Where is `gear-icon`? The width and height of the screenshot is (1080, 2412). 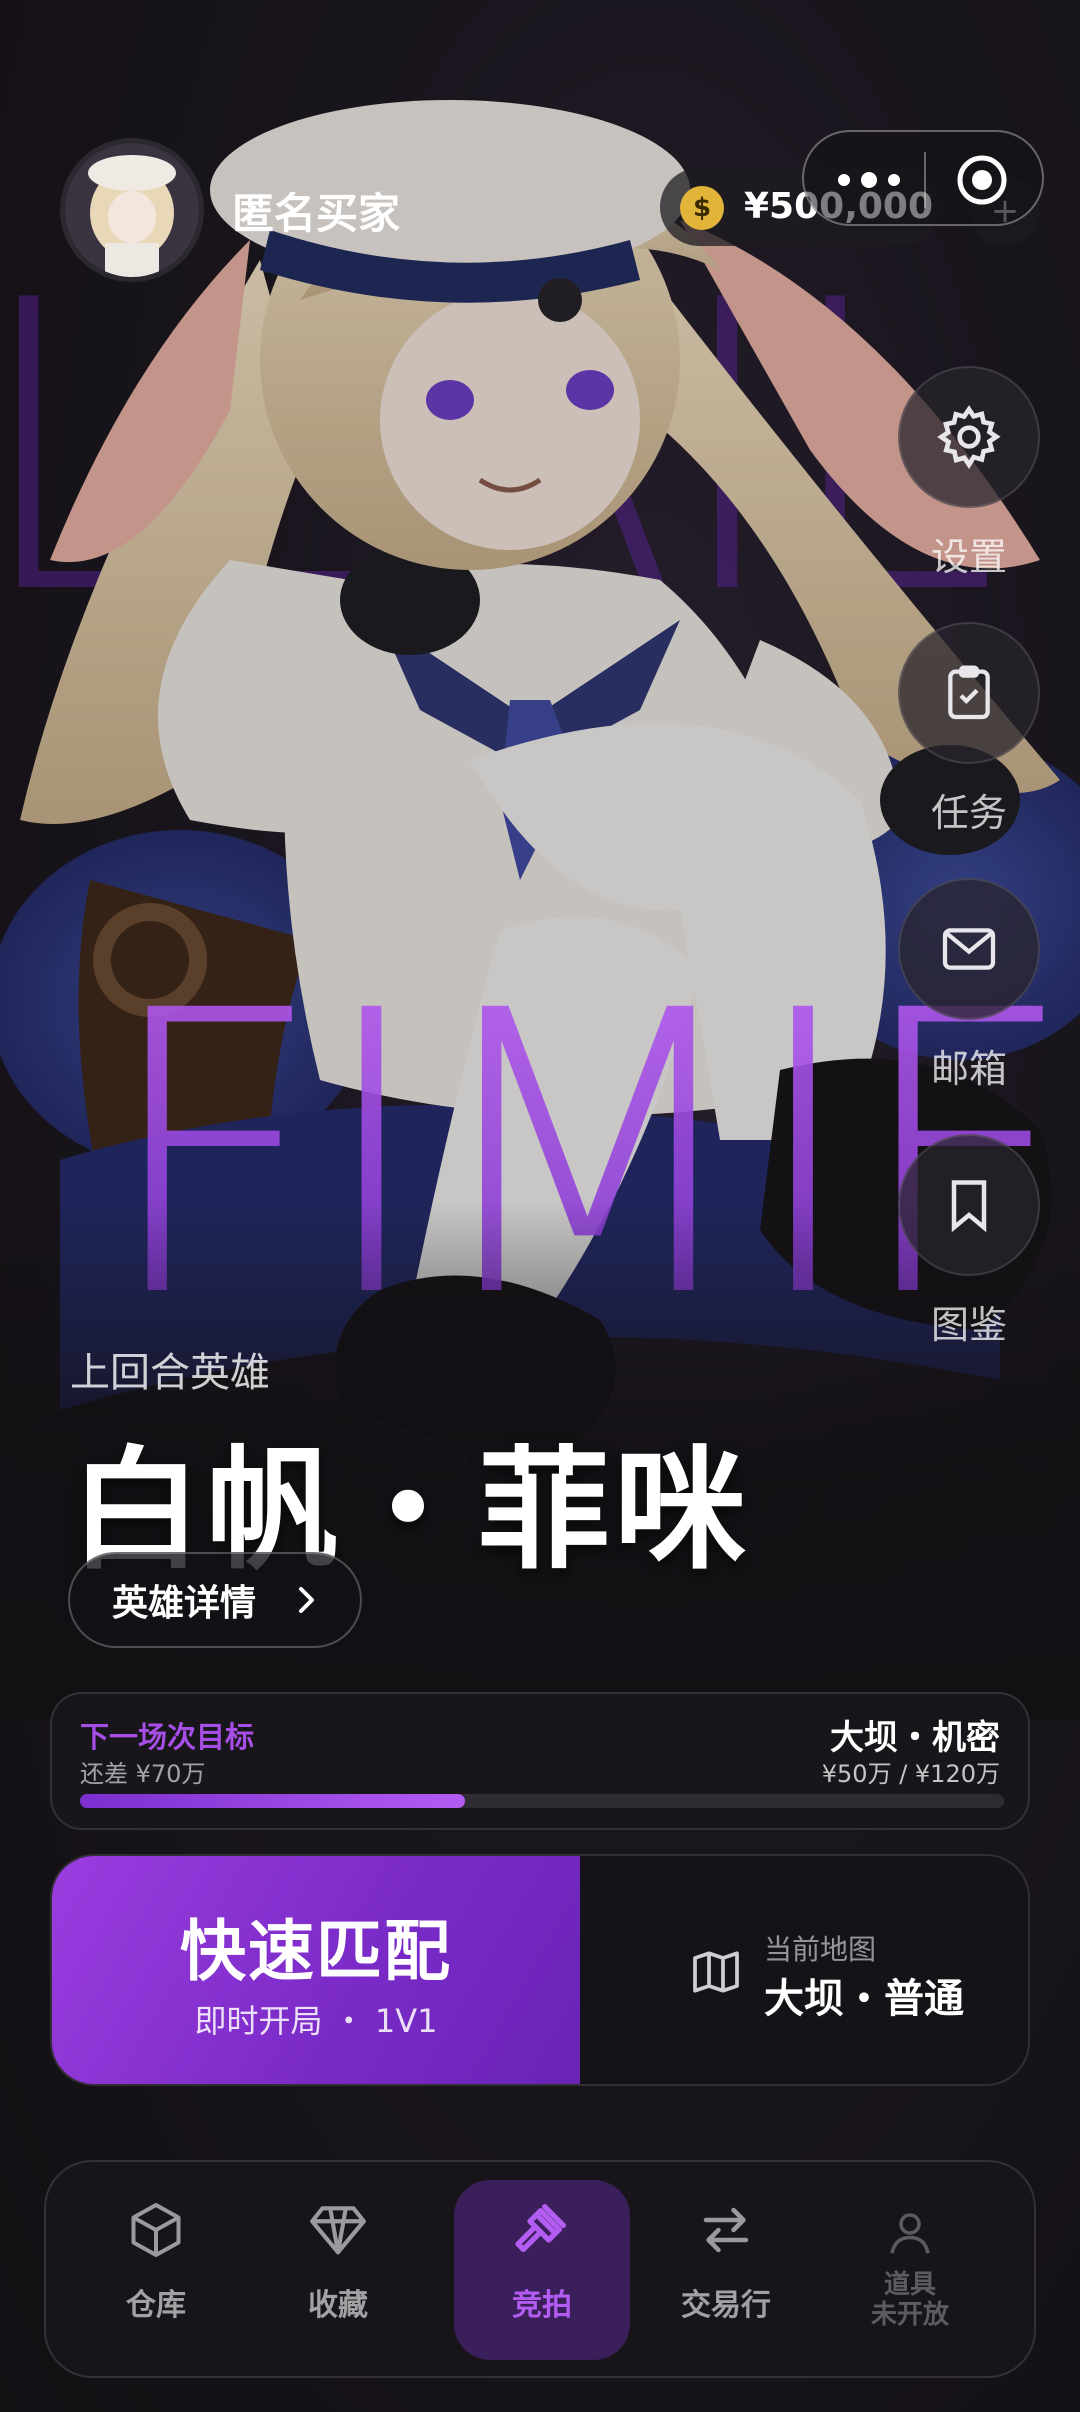
gear-icon is located at coordinates (969, 437).